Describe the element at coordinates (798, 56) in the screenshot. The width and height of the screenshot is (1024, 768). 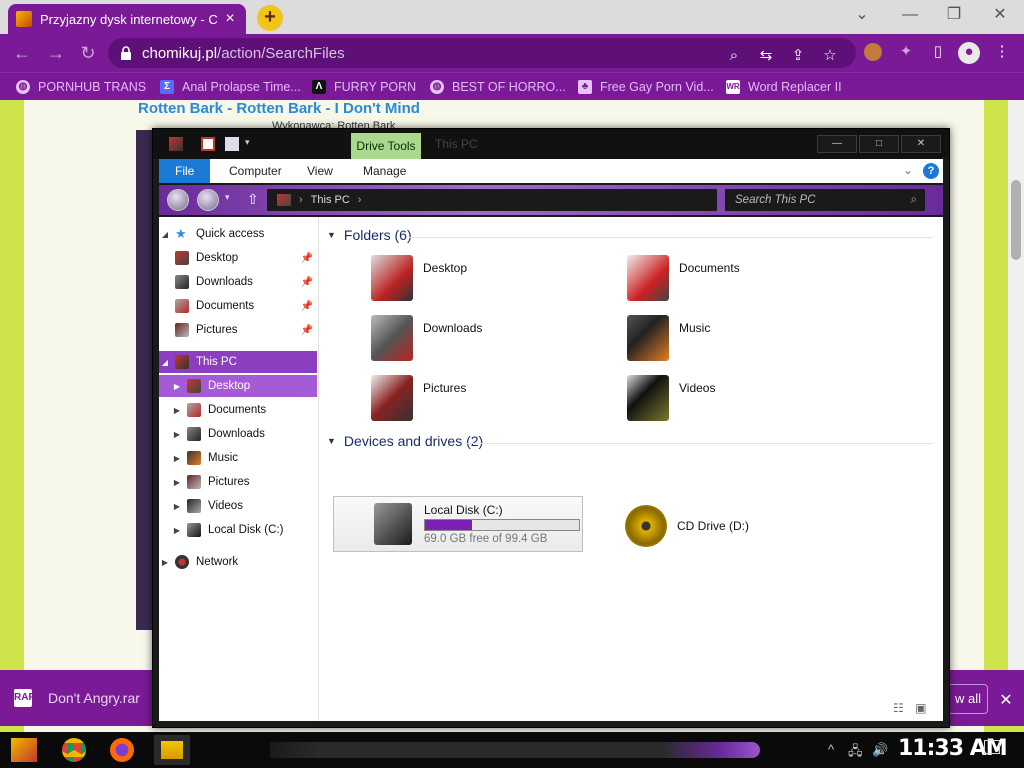
I see `share-icon: ⇪` at that location.